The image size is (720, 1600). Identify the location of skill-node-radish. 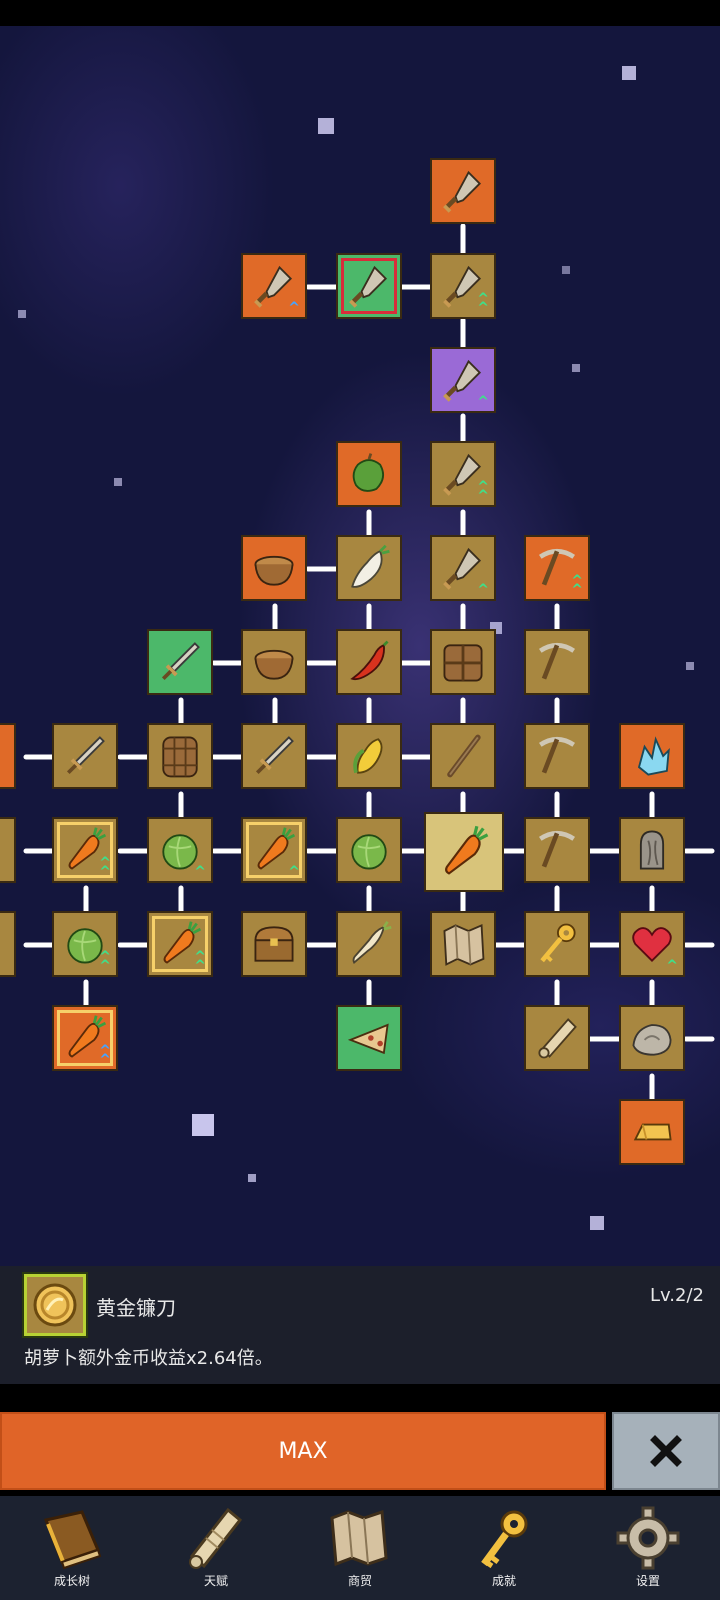
(369, 568).